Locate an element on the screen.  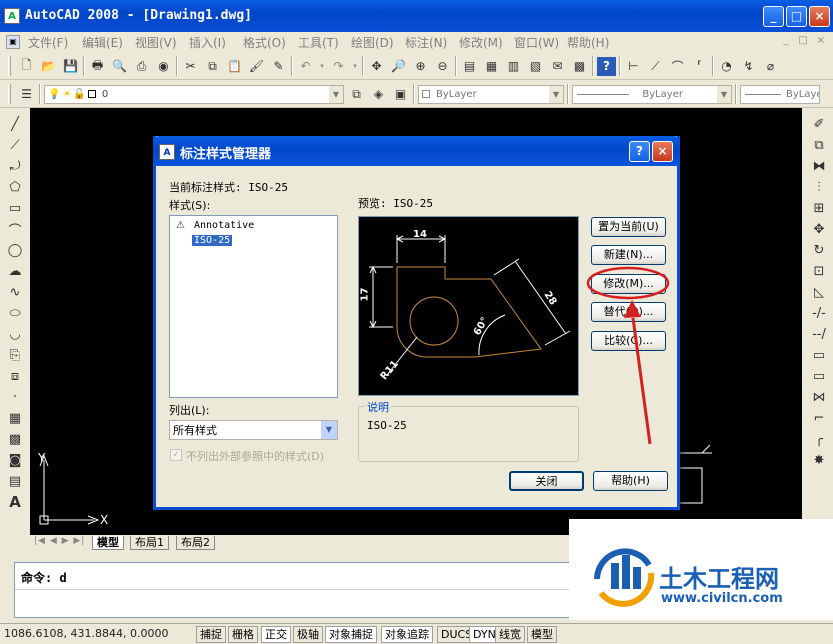
watermark-url: www.civilcn.com is located at coordinates (722, 598).